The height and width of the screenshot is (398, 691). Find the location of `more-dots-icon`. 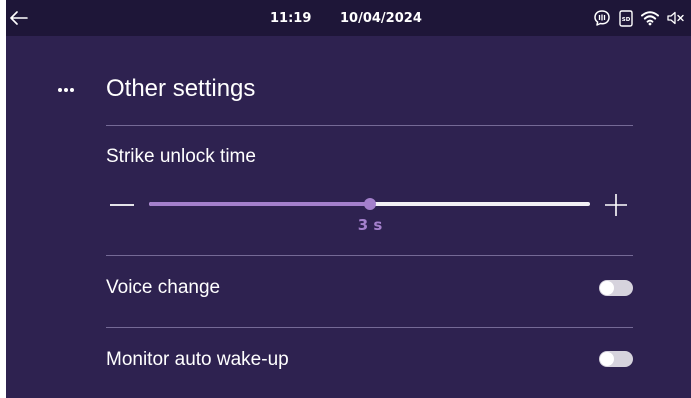

more-dots-icon is located at coordinates (66, 90).